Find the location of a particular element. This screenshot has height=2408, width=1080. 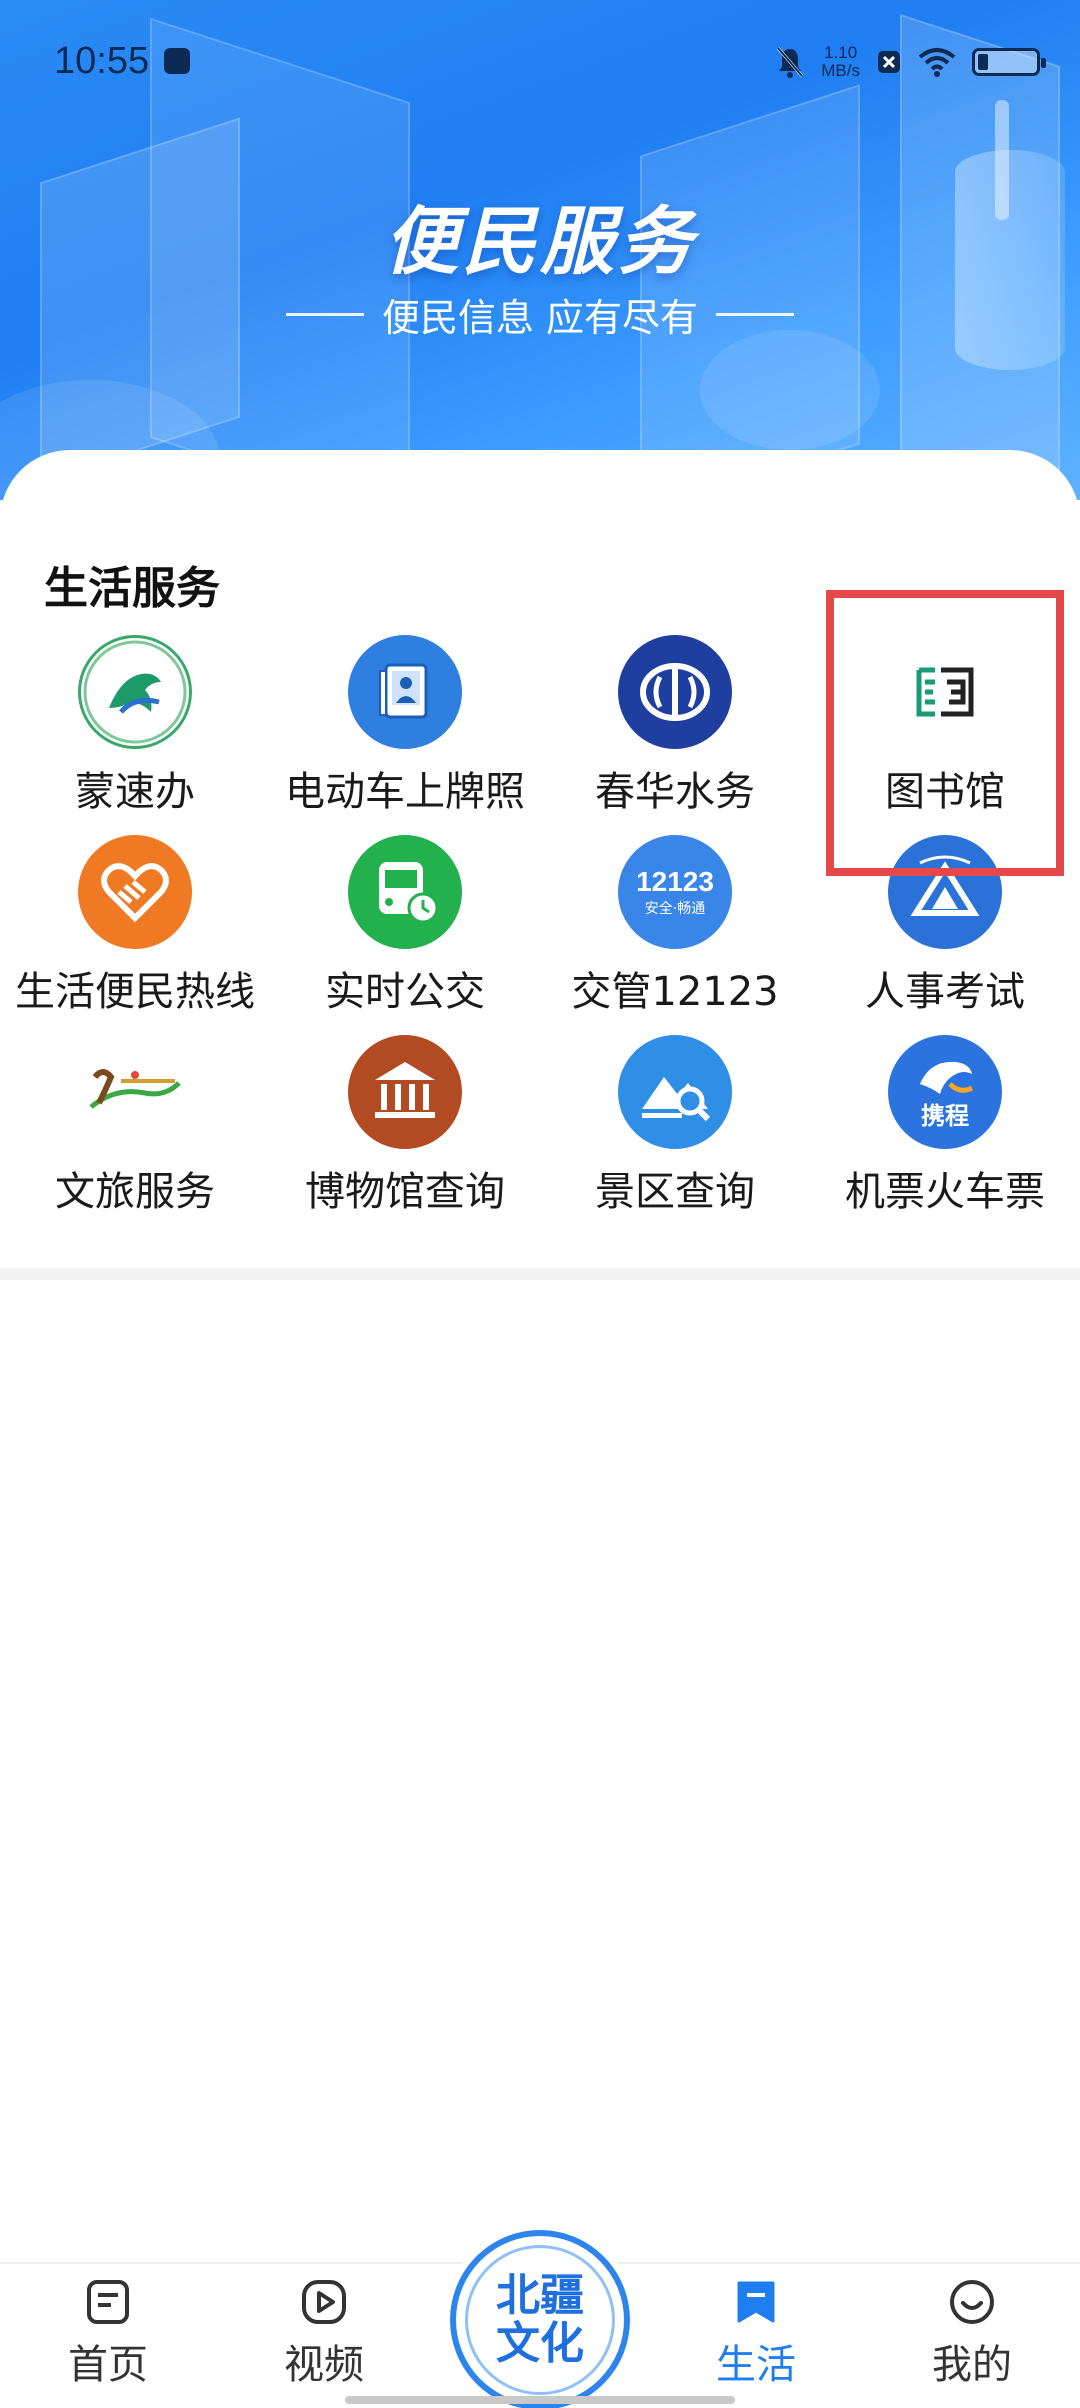

traffic-number-text: 12123 is located at coordinates (675, 881).